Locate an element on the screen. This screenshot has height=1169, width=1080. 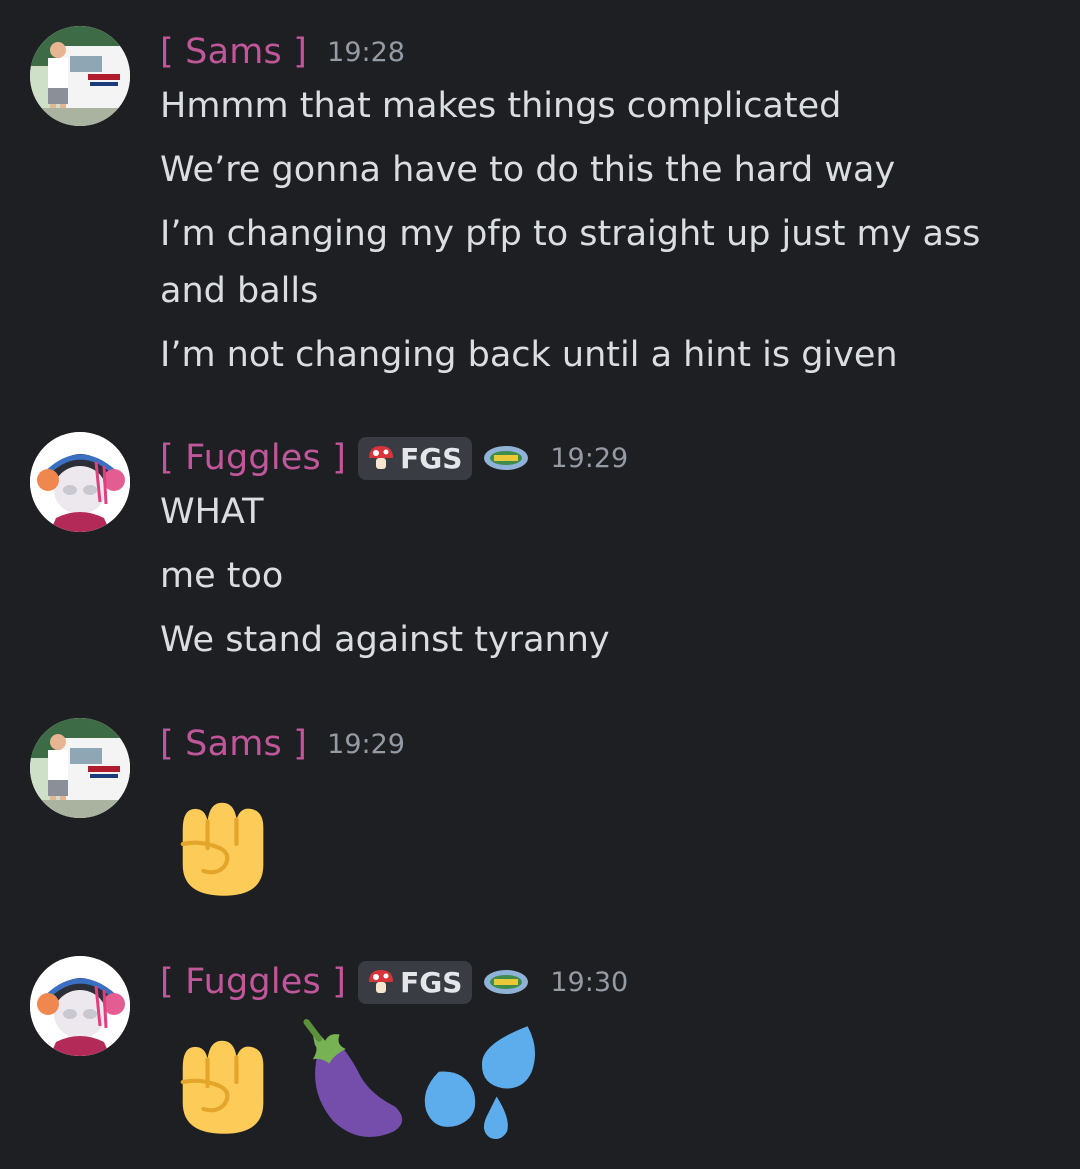
message-header: [ Sams ] 19:28 is located at coordinates (600, 52).